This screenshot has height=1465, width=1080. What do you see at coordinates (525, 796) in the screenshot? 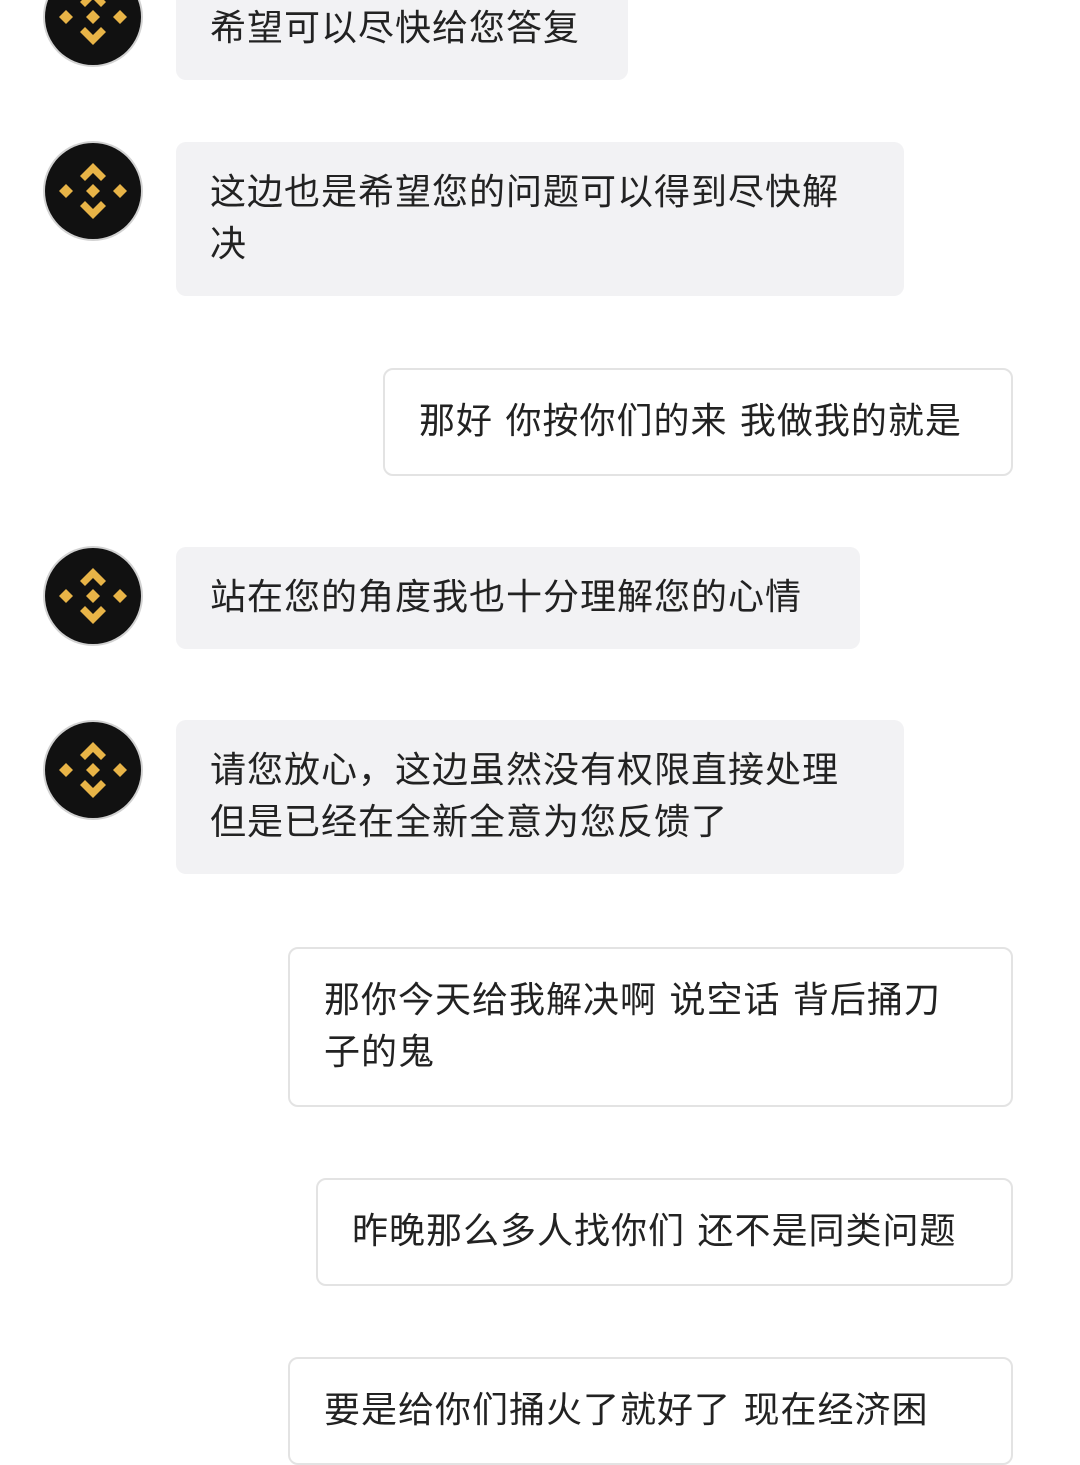
I see `message-text: 请您放心，这边虽然没有权限直接处理但是已经在全新全意为您反馈了` at bounding box center [525, 796].